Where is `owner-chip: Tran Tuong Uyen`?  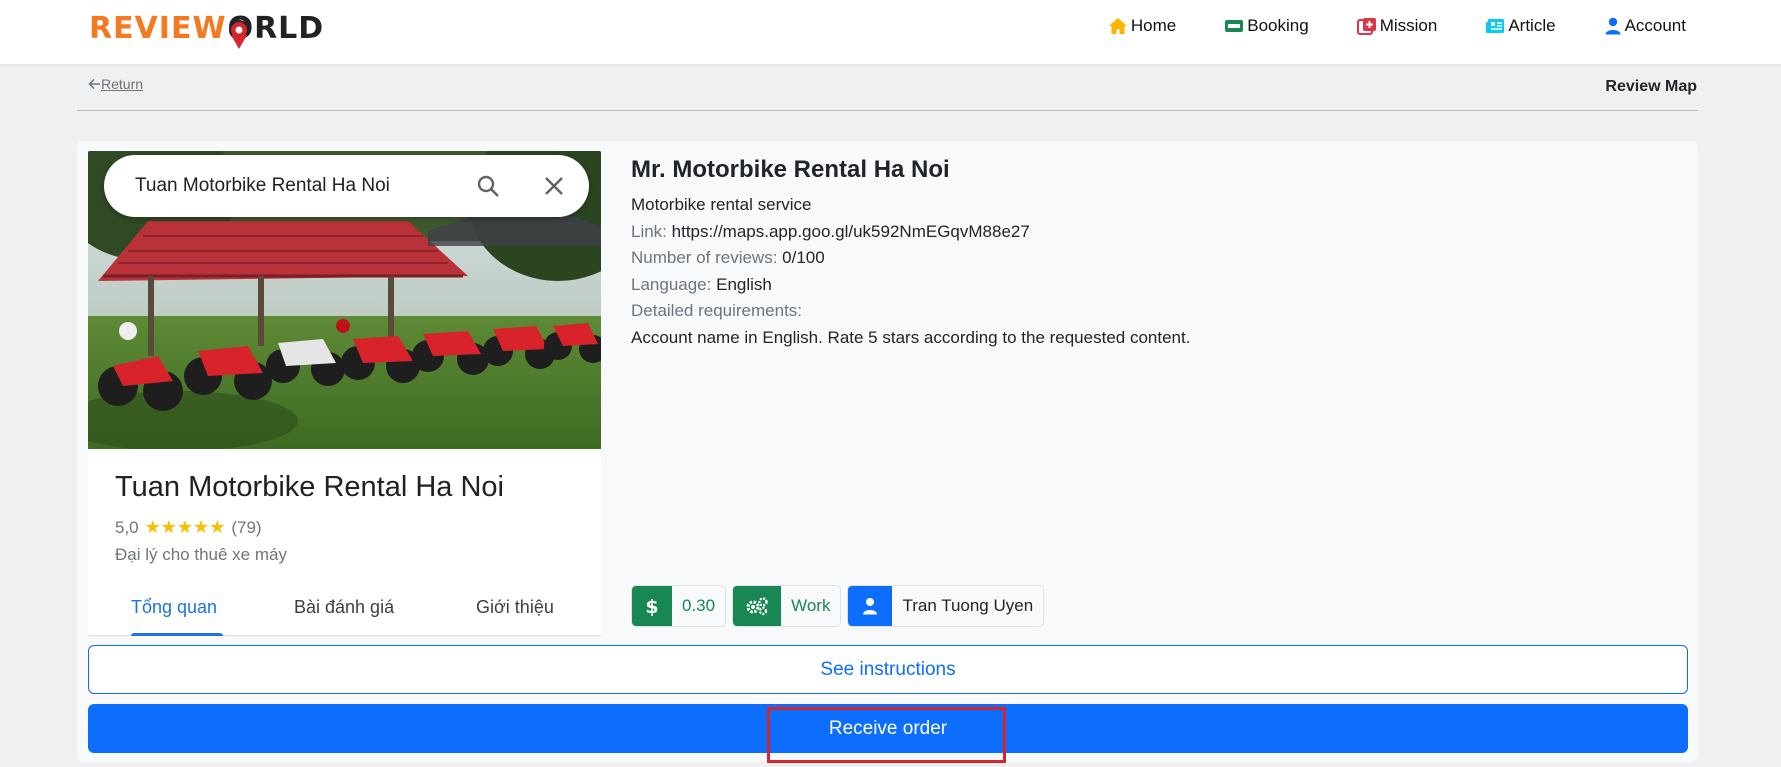
owner-chip: Tran Tuong Uyen is located at coordinates (946, 606).